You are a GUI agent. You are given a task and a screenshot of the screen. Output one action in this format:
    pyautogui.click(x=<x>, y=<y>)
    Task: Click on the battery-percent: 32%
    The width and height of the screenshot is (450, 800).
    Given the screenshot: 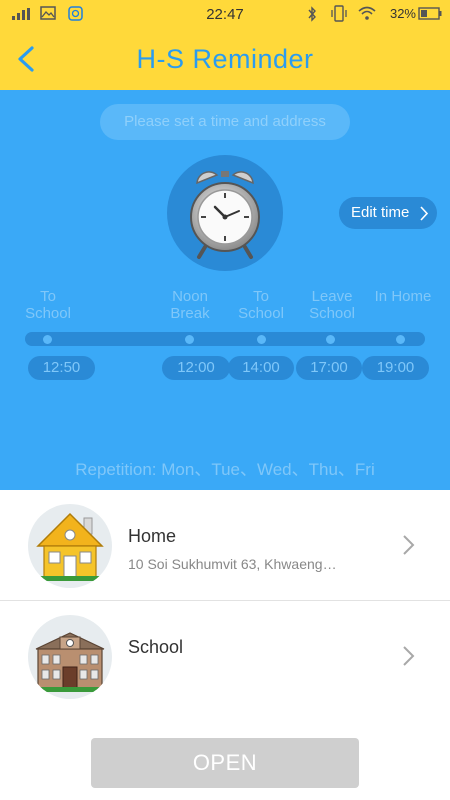 What is the action you would take?
    pyautogui.click(x=402, y=13)
    